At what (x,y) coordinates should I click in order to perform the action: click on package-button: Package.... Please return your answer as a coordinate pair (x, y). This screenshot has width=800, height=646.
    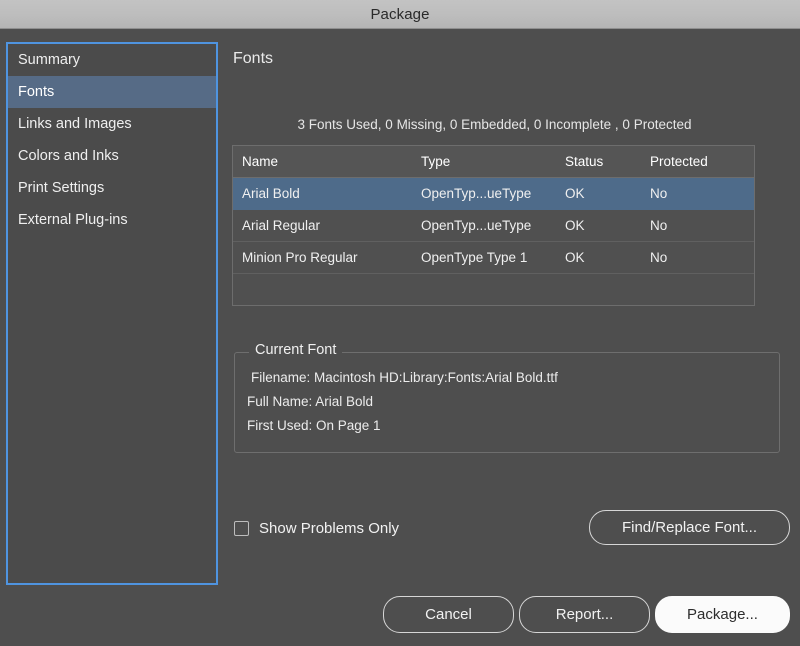
    Looking at the image, I should click on (722, 614).